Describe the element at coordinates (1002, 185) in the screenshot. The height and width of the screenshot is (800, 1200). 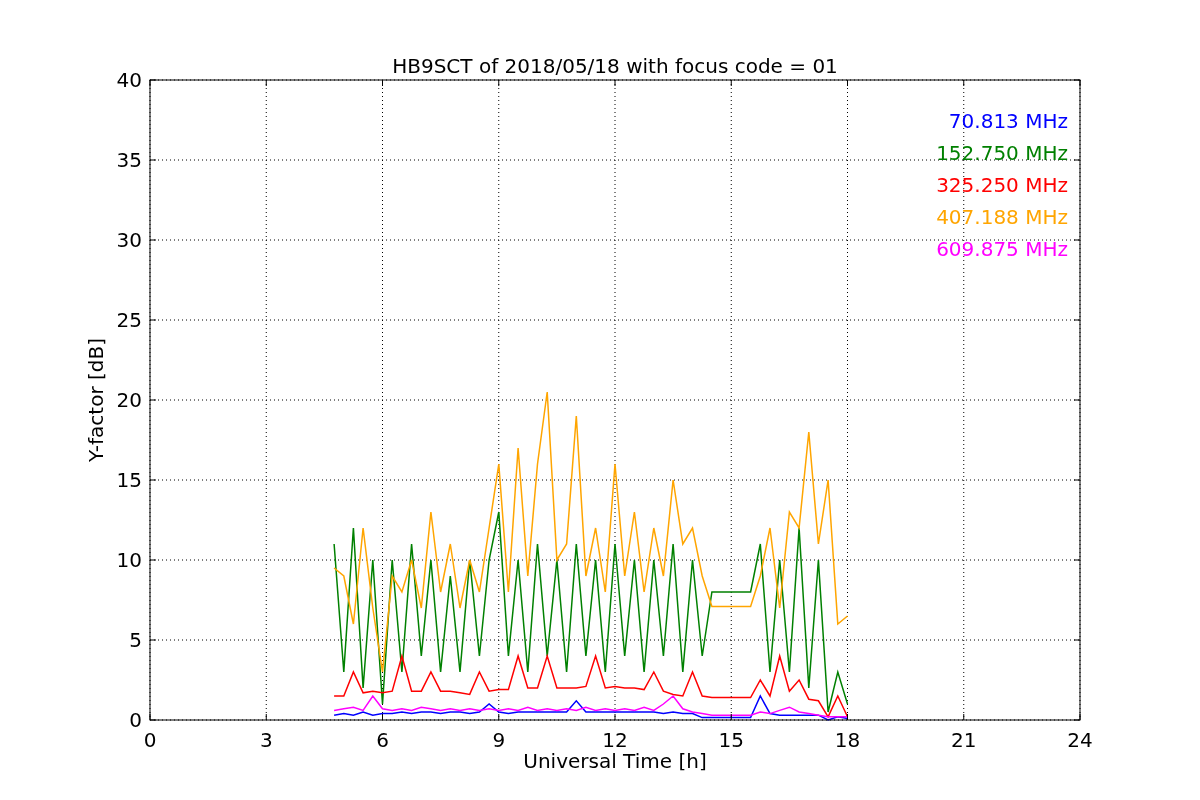
I see `legend-label: 325.250 MHz` at that location.